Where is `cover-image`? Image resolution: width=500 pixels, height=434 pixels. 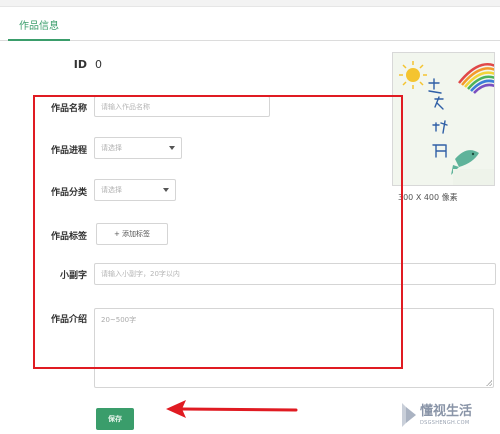 cover-image is located at coordinates (443, 119).